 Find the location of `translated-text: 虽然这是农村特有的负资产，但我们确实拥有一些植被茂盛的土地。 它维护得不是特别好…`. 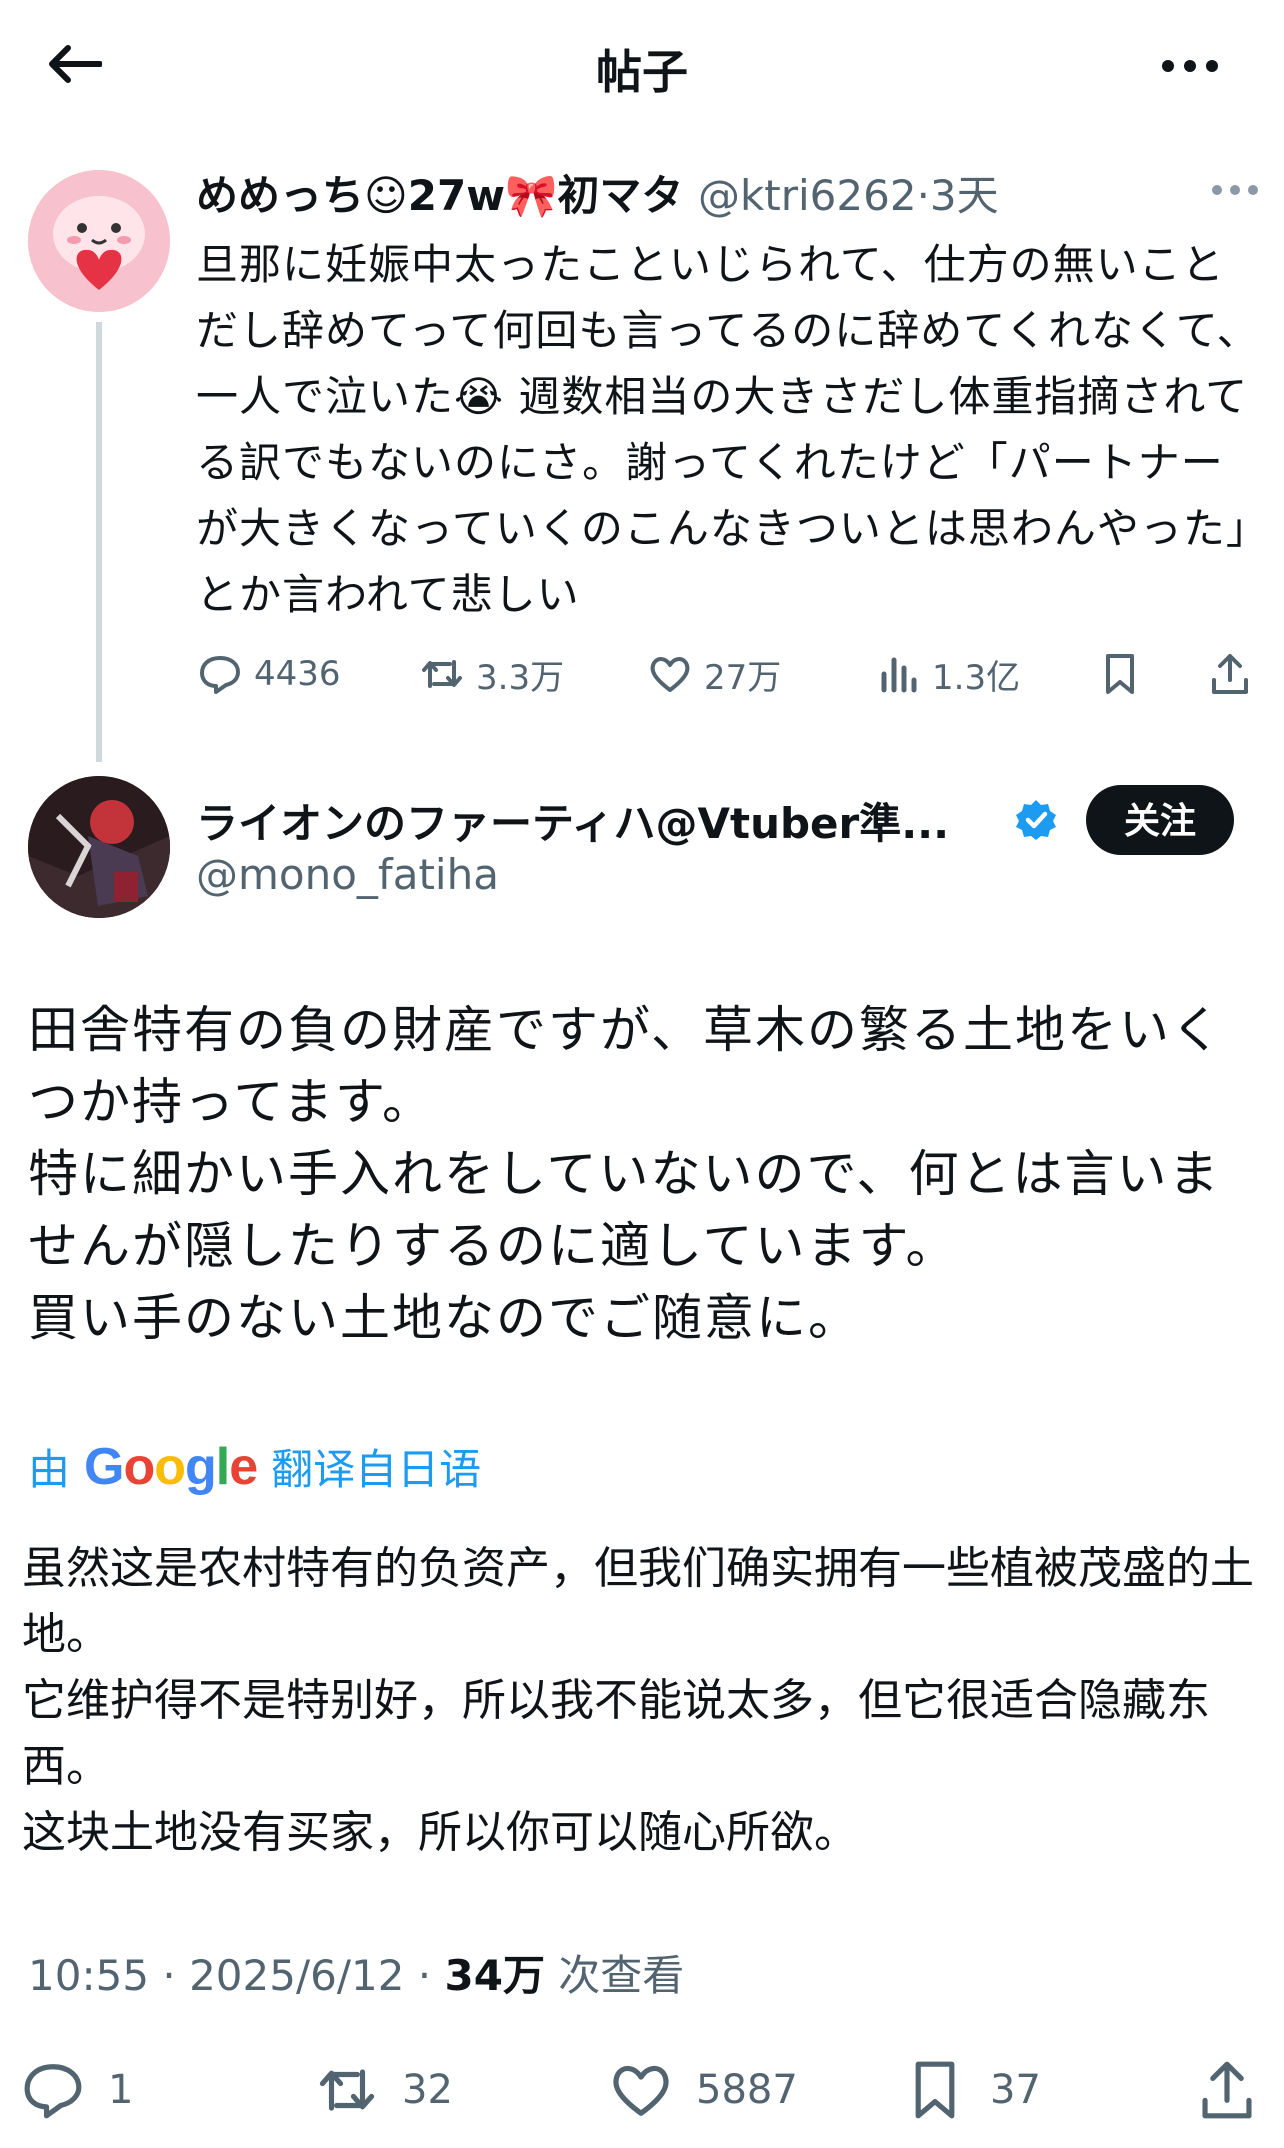

translated-text: 虽然这是农村特有的负资产，但我们确实拥有一些植被茂盛的土地。 它维护得不是特别好… is located at coordinates (638, 1700).